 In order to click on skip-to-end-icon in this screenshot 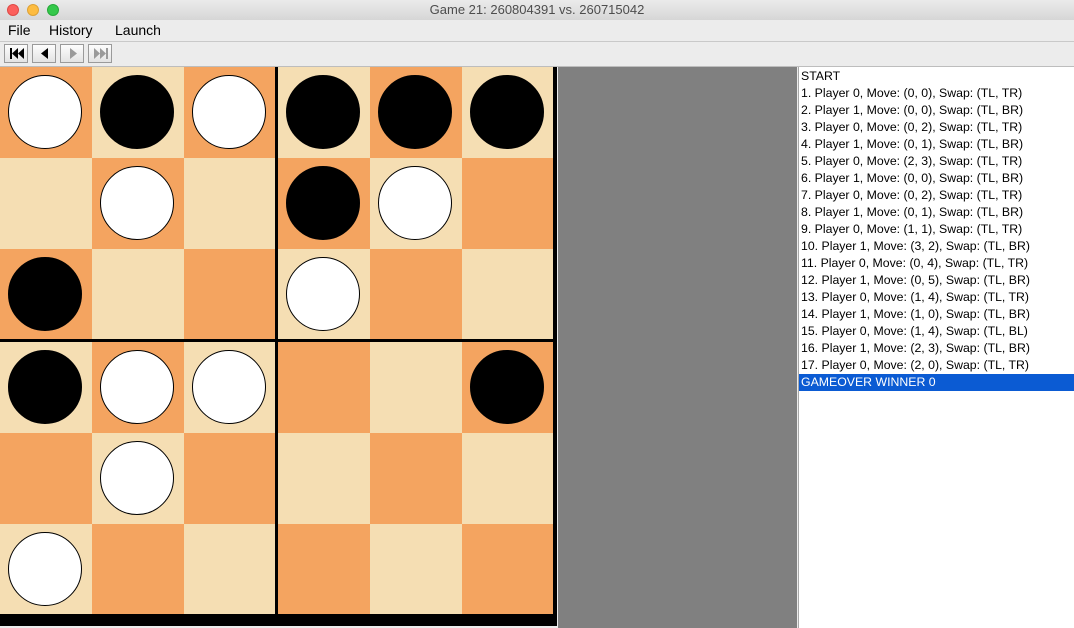, I will do `click(101, 53)`.